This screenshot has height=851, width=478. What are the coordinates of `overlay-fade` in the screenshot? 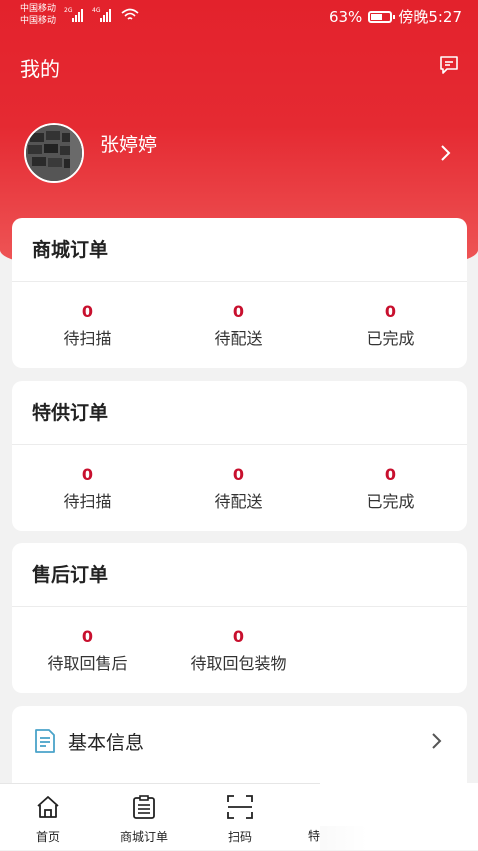 It's located at (399, 816).